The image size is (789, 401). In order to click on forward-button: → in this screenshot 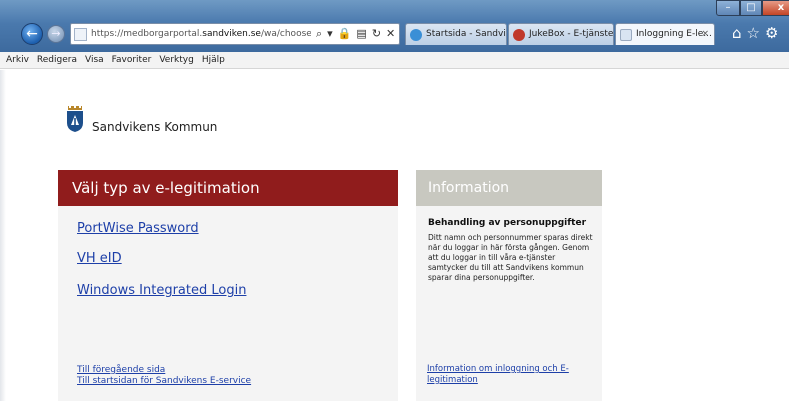, I will do `click(56, 34)`.